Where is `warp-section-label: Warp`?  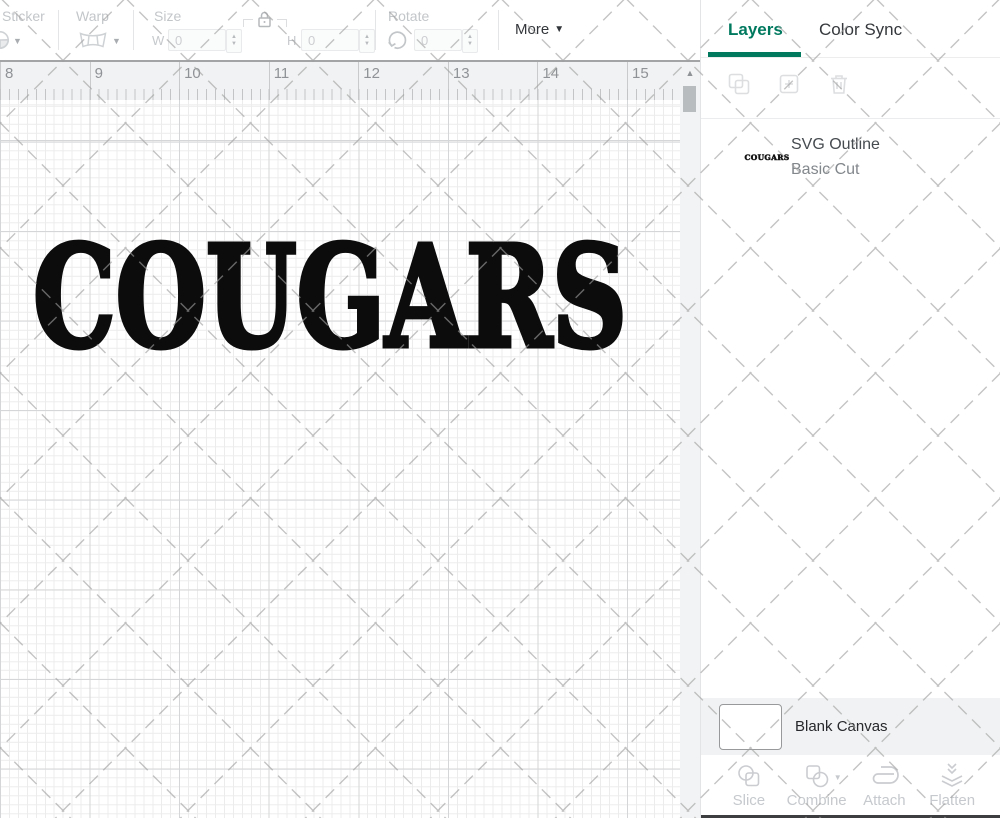
warp-section-label: Warp is located at coordinates (92, 16).